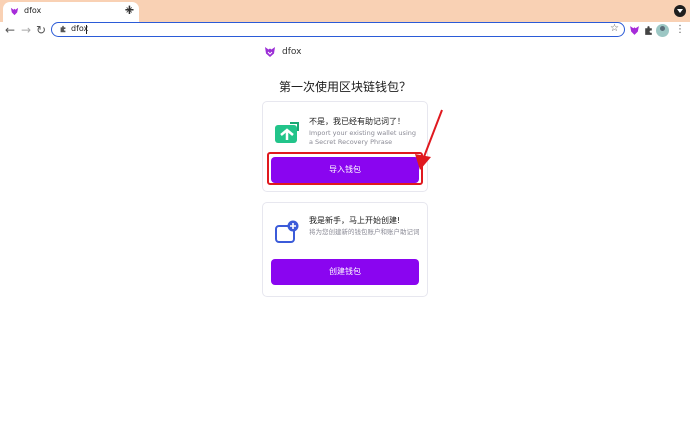 The width and height of the screenshot is (690, 431). I want to click on reload-icon: ↻, so click(41, 31).